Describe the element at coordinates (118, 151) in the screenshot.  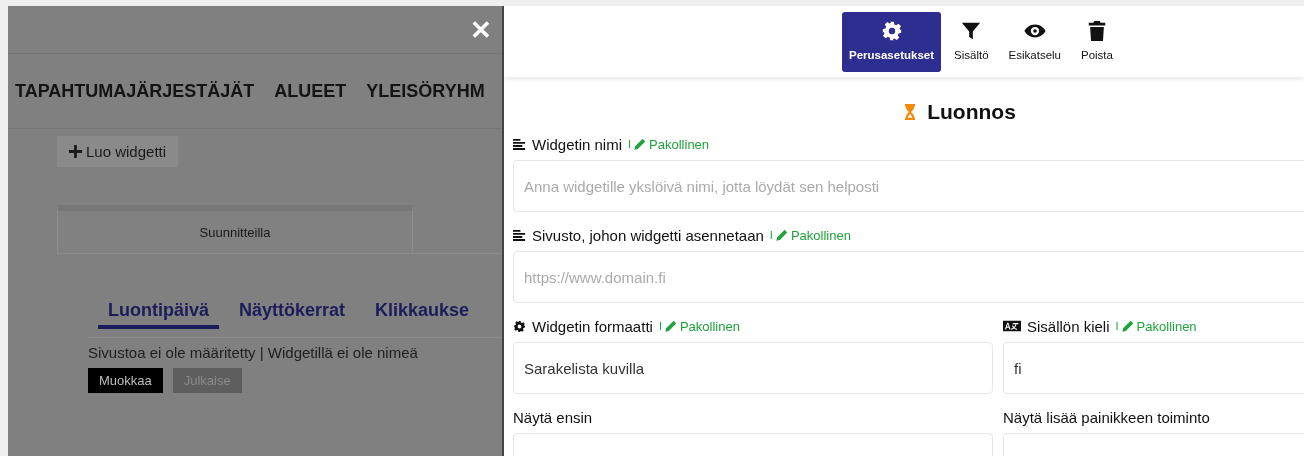
I see `create-widget-button: Luo widgetti` at that location.